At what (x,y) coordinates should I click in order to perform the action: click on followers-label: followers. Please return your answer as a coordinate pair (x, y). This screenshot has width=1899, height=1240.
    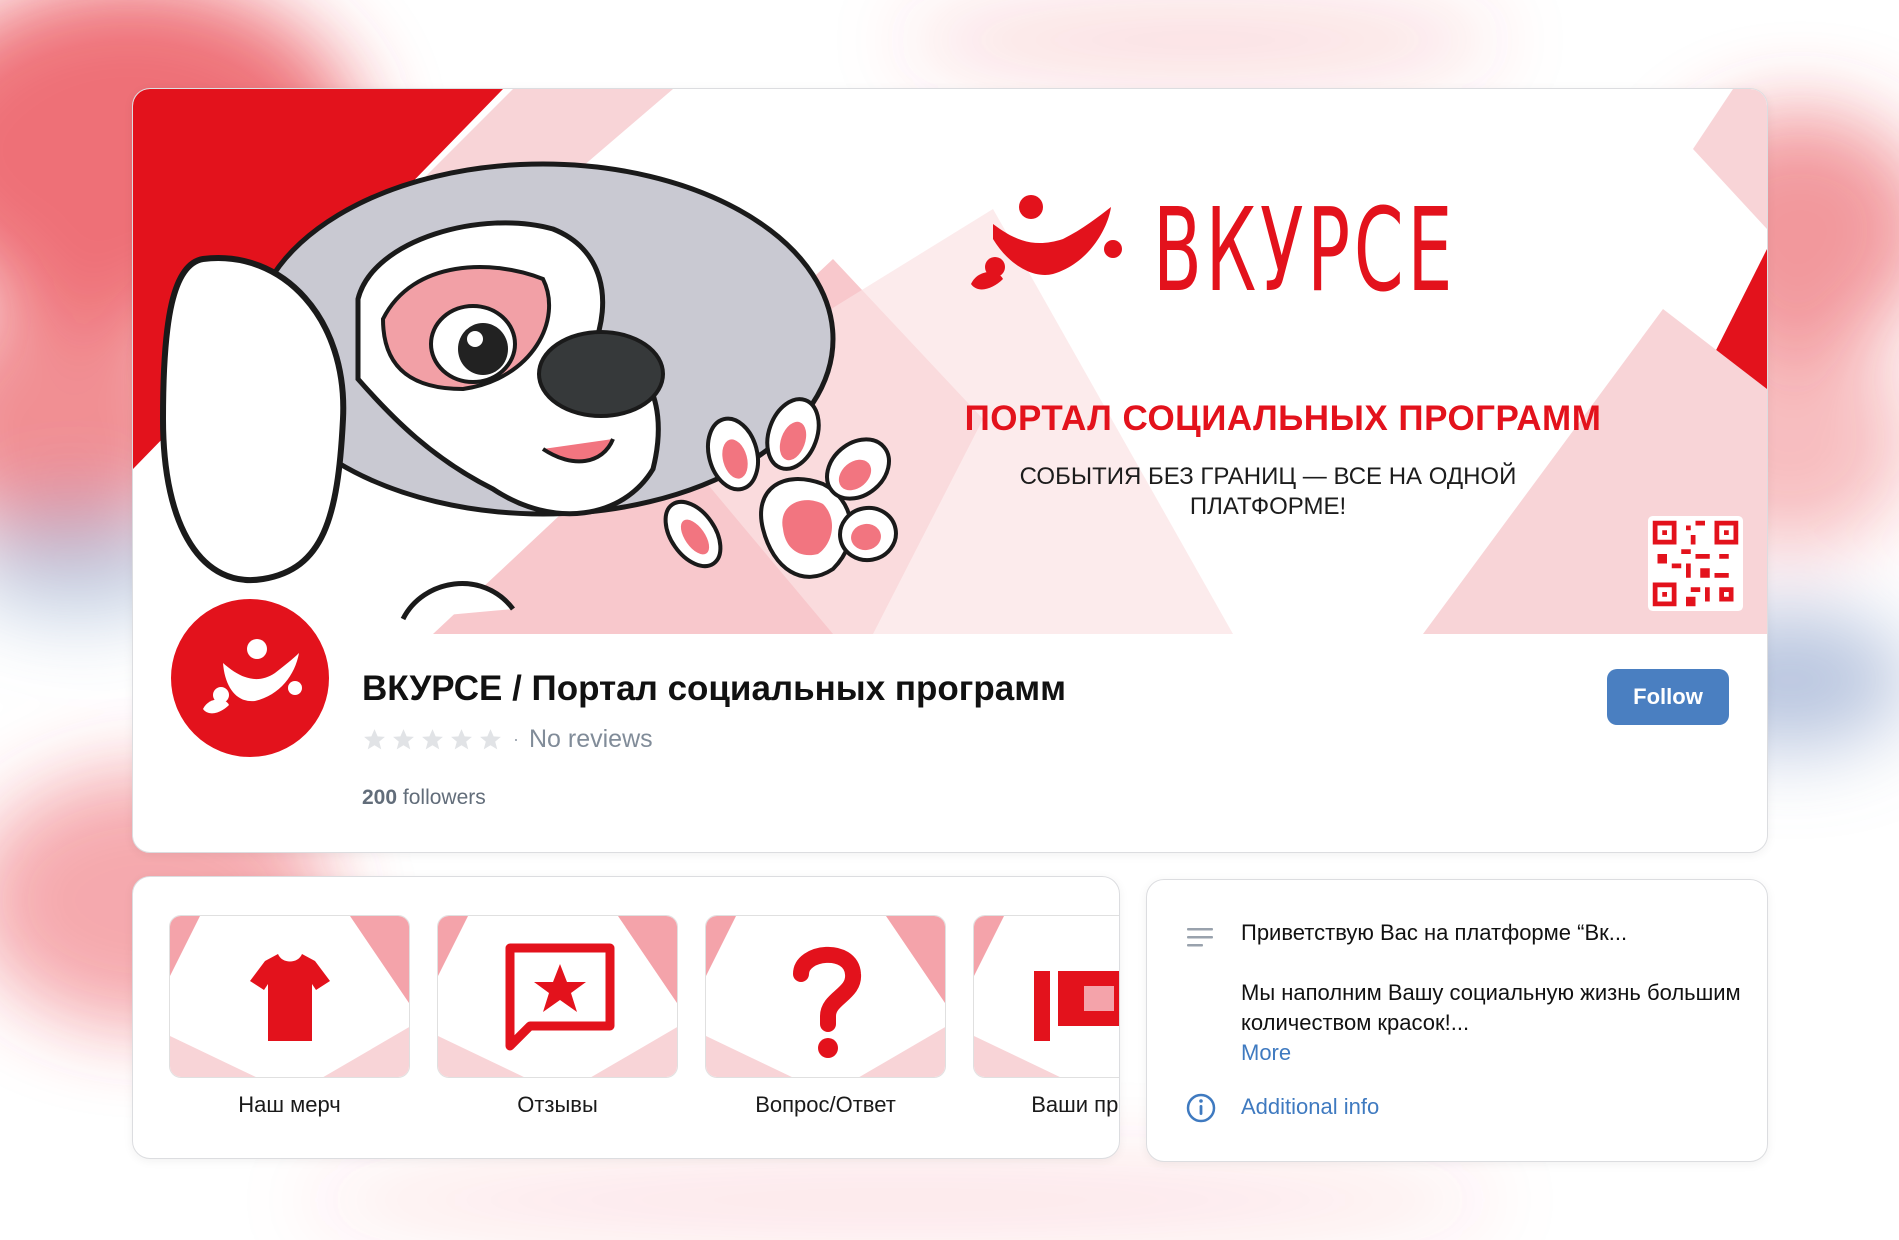
    Looking at the image, I should click on (444, 797).